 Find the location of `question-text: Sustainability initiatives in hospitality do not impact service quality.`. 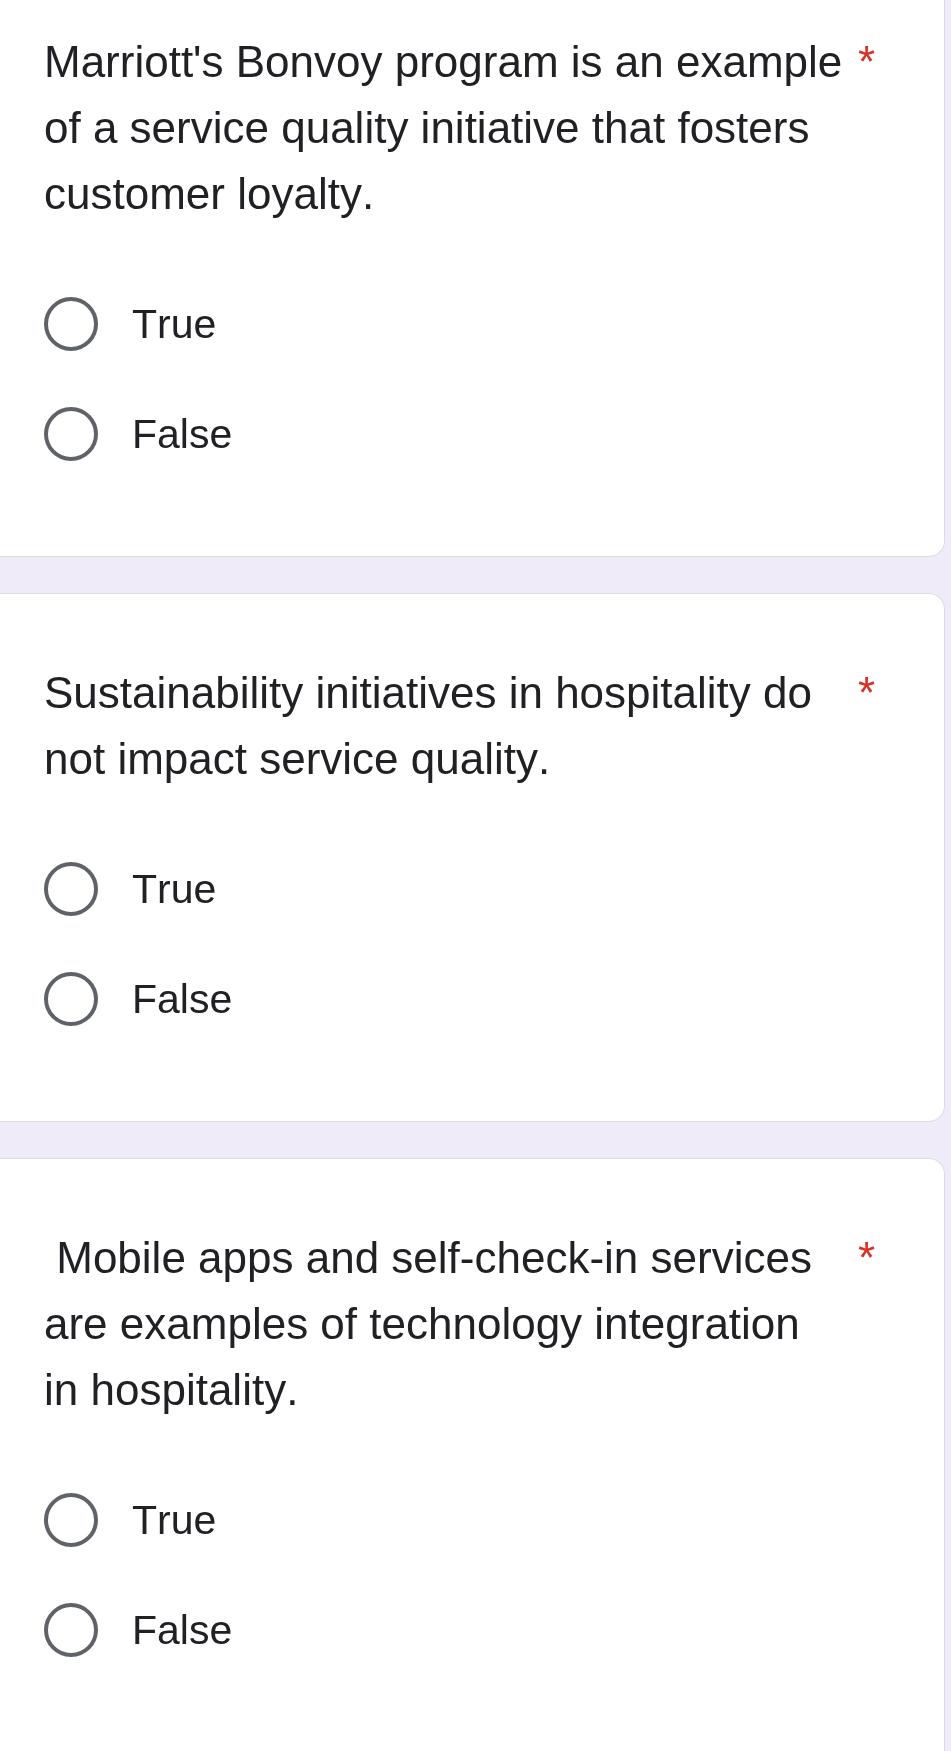

question-text: Sustainability initiatives in hospitality do not impact service quality. is located at coordinates (428, 726).